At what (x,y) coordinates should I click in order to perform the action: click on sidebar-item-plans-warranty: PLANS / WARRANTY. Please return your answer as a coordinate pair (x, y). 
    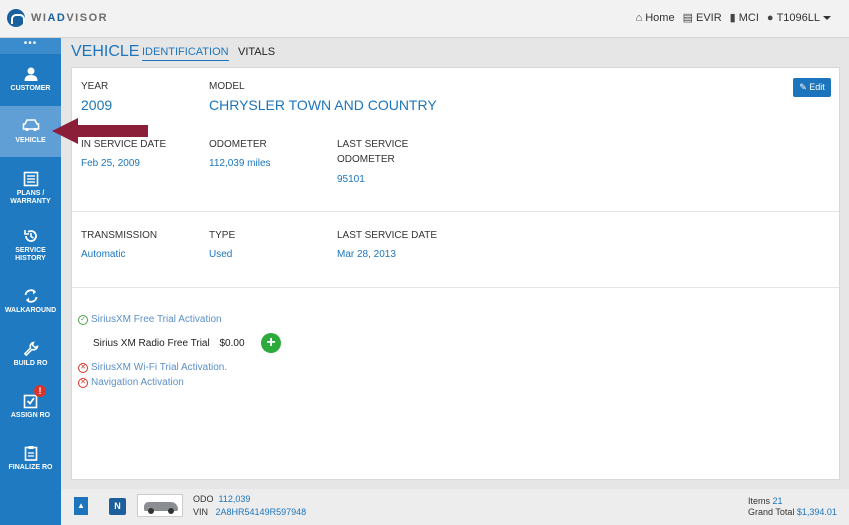
    Looking at the image, I should click on (30, 184).